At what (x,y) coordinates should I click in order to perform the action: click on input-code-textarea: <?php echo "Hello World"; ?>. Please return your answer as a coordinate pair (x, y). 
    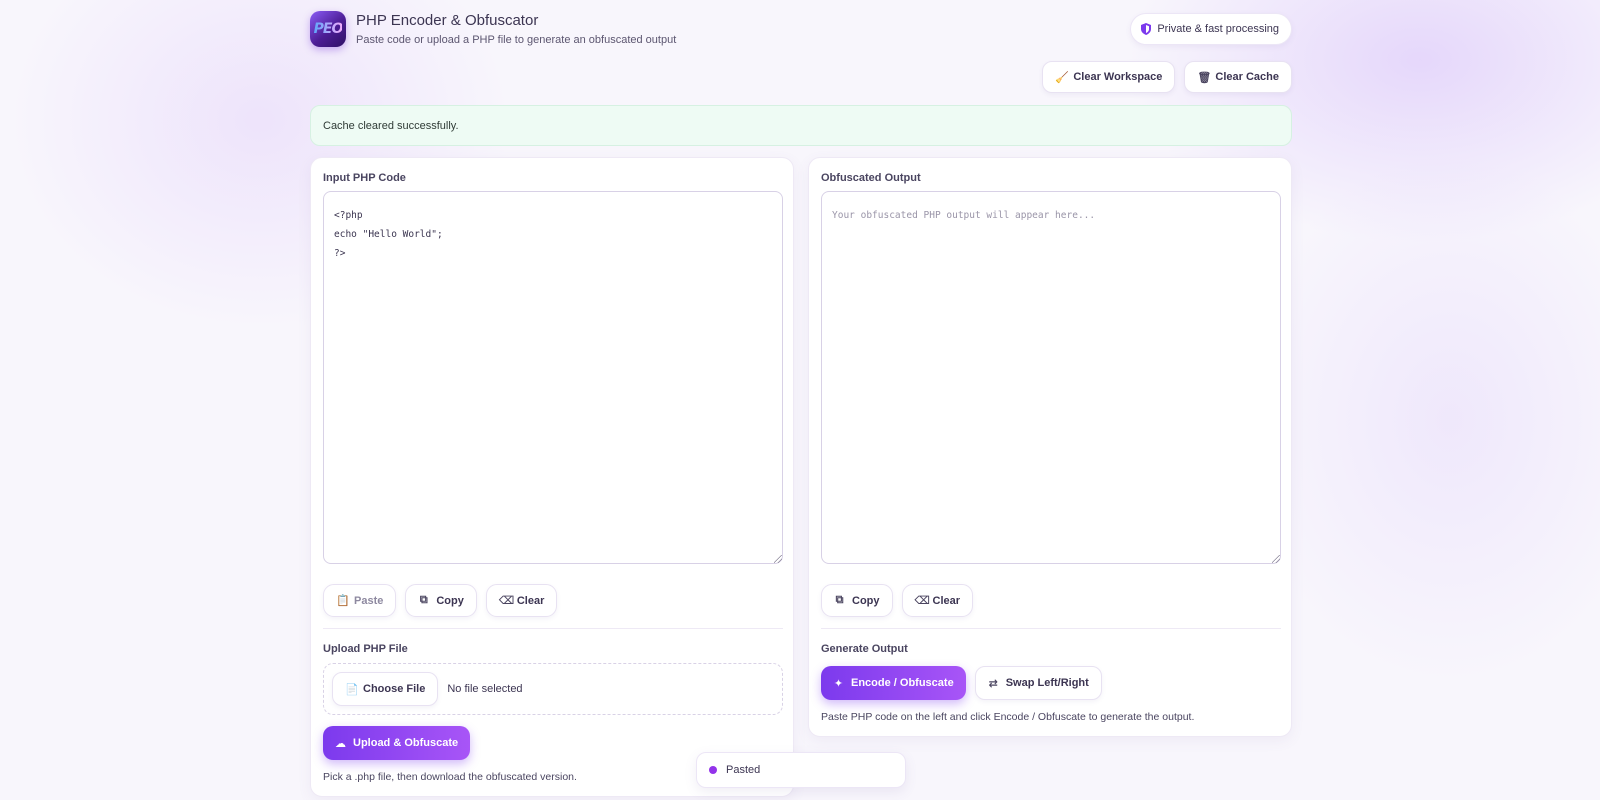
    Looking at the image, I should click on (553, 377).